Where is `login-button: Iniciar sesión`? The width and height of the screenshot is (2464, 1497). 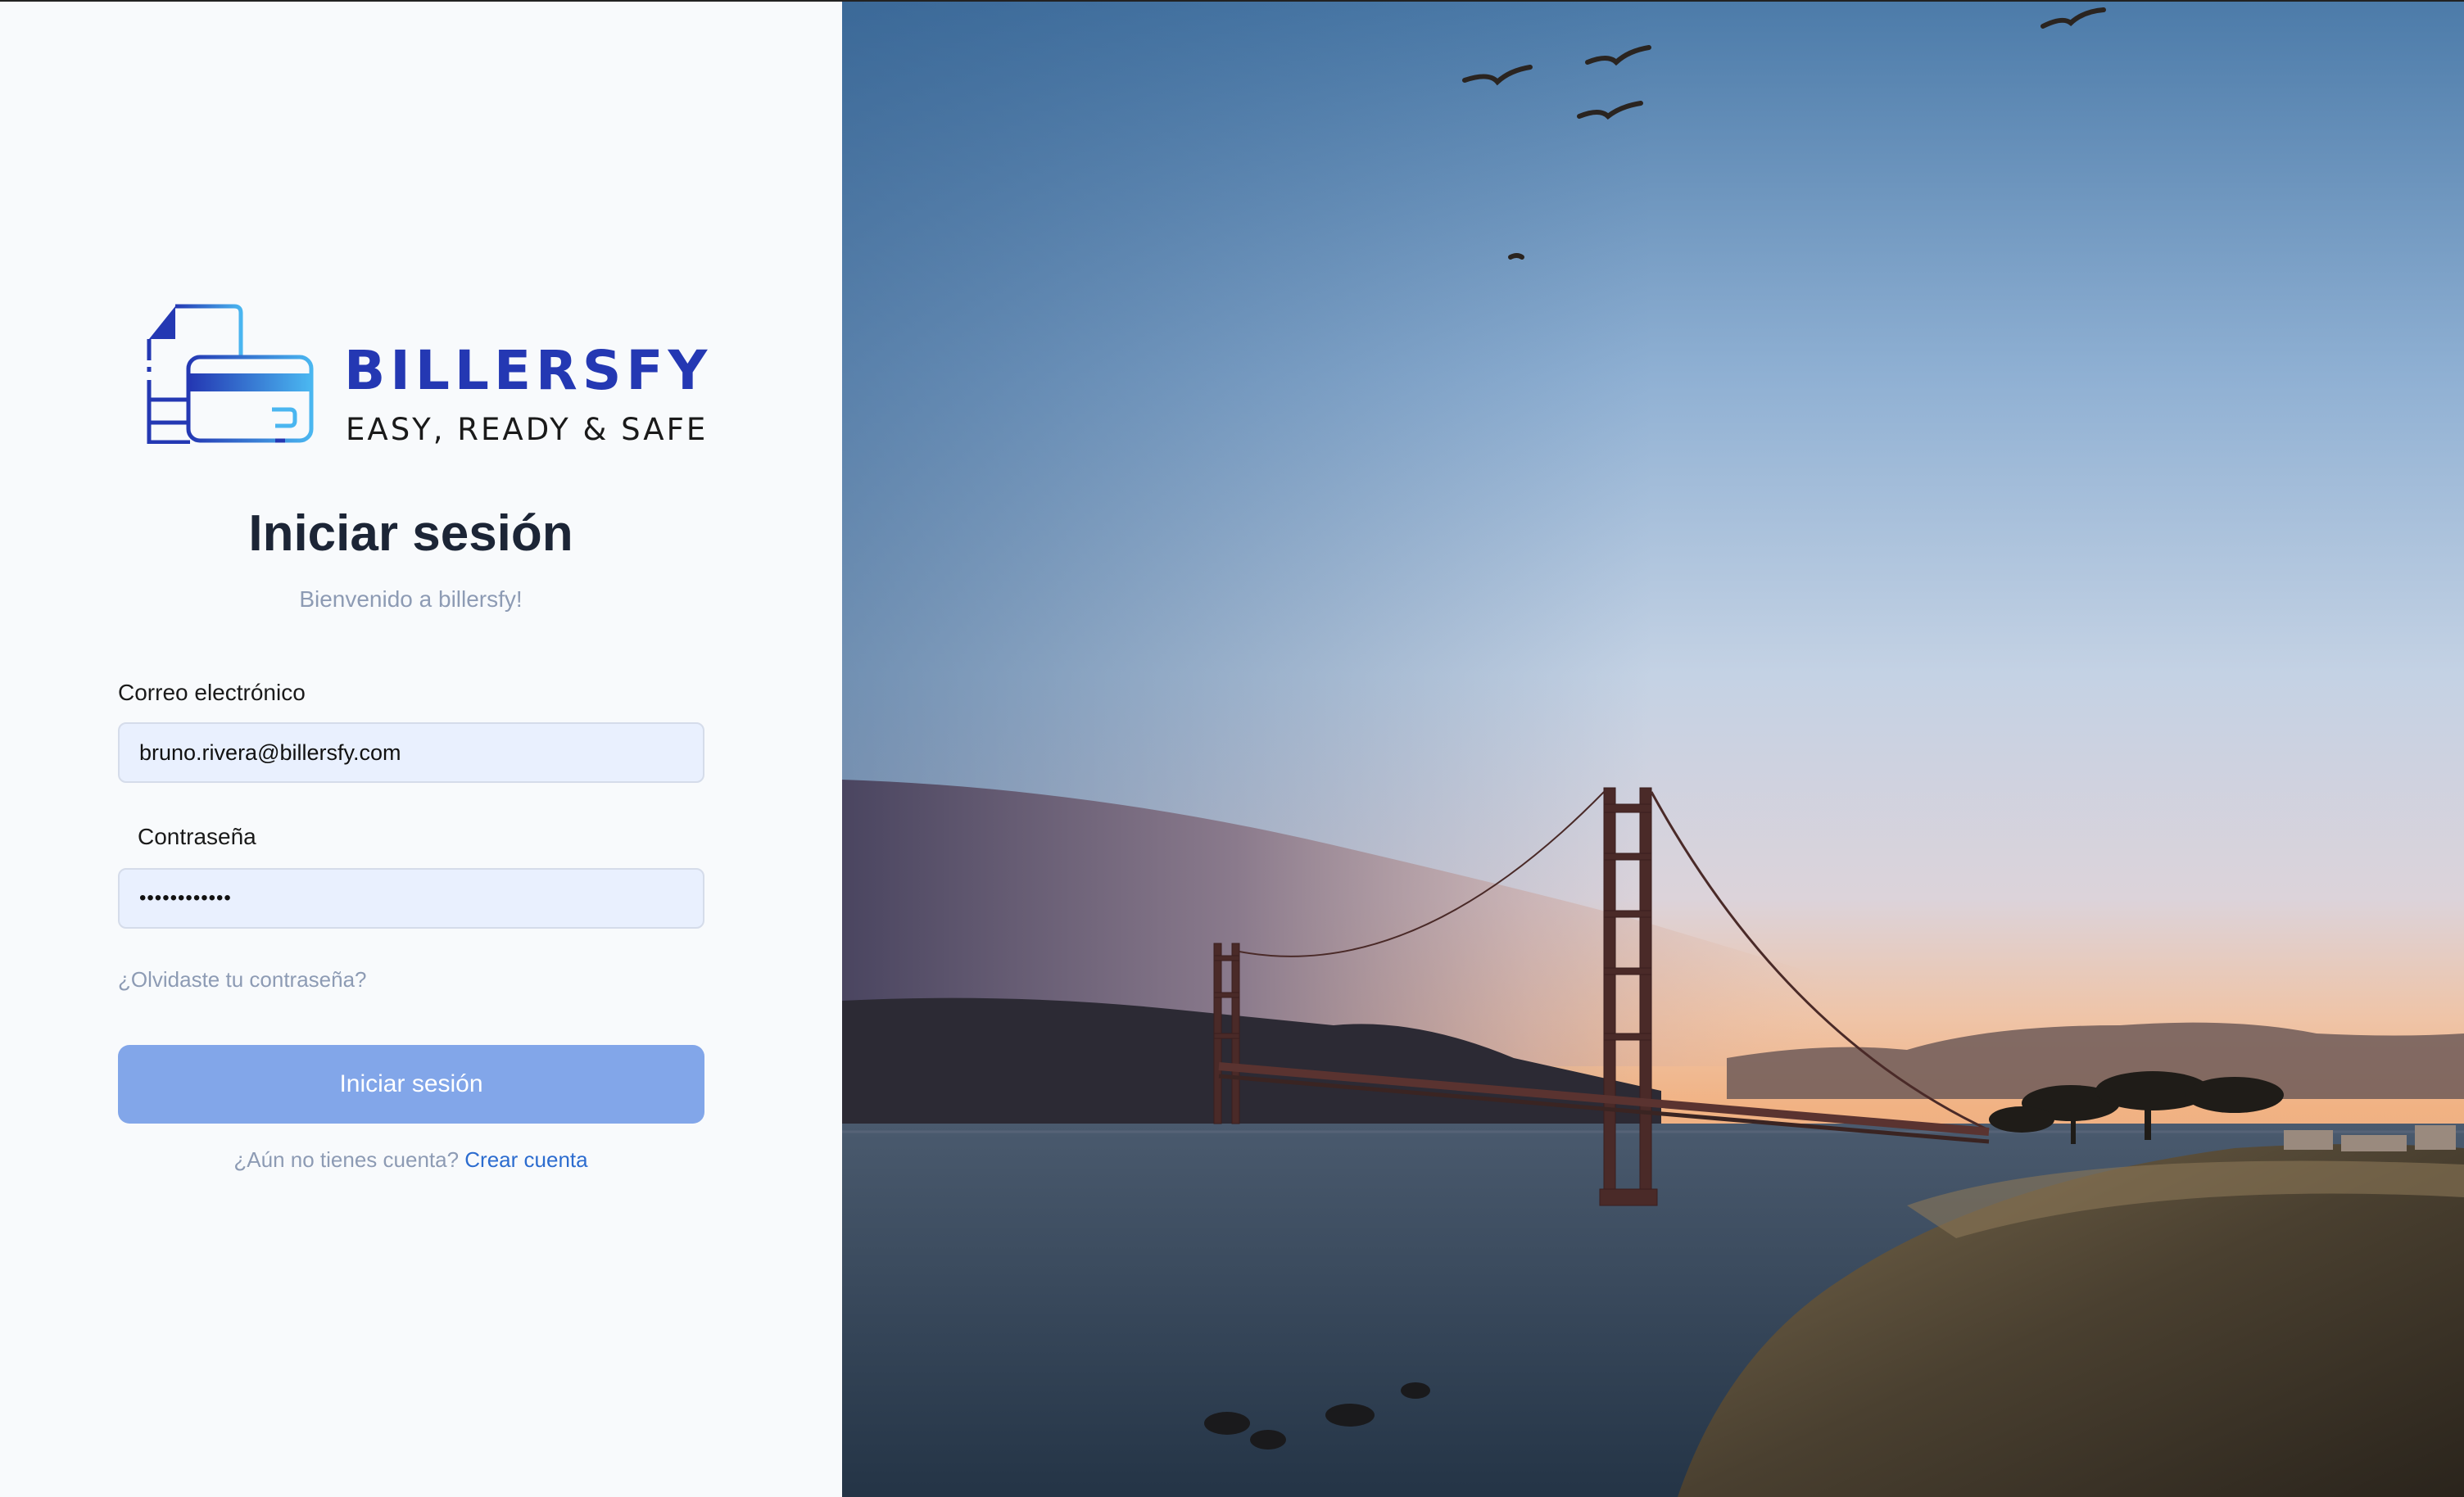 login-button: Iniciar sesión is located at coordinates (411, 1084).